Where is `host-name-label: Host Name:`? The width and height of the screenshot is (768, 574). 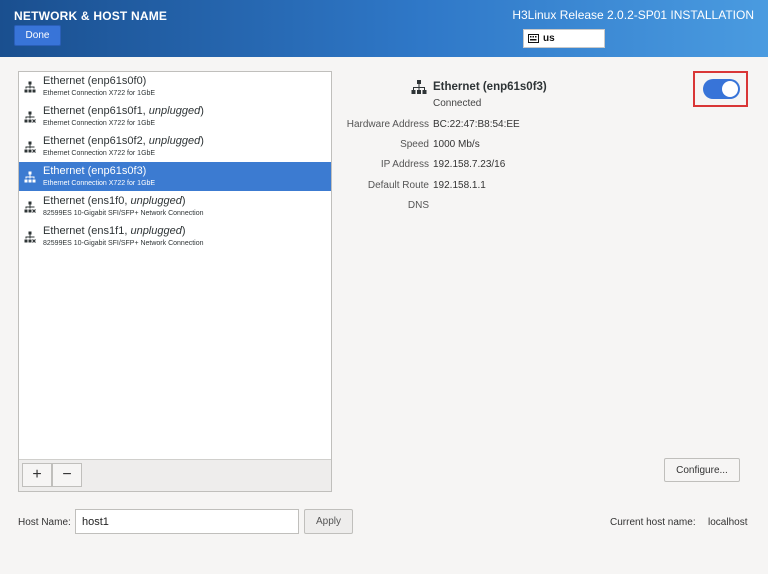 host-name-label: Host Name: is located at coordinates (44, 522).